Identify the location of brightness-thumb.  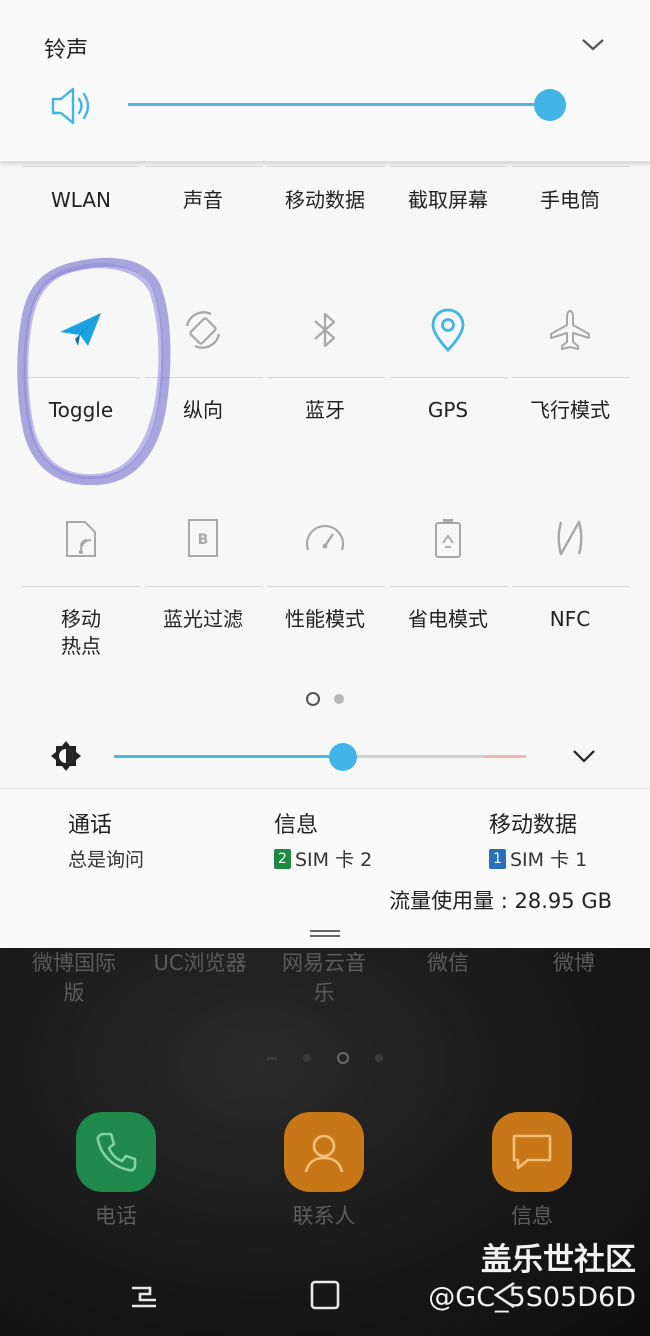
(343, 757).